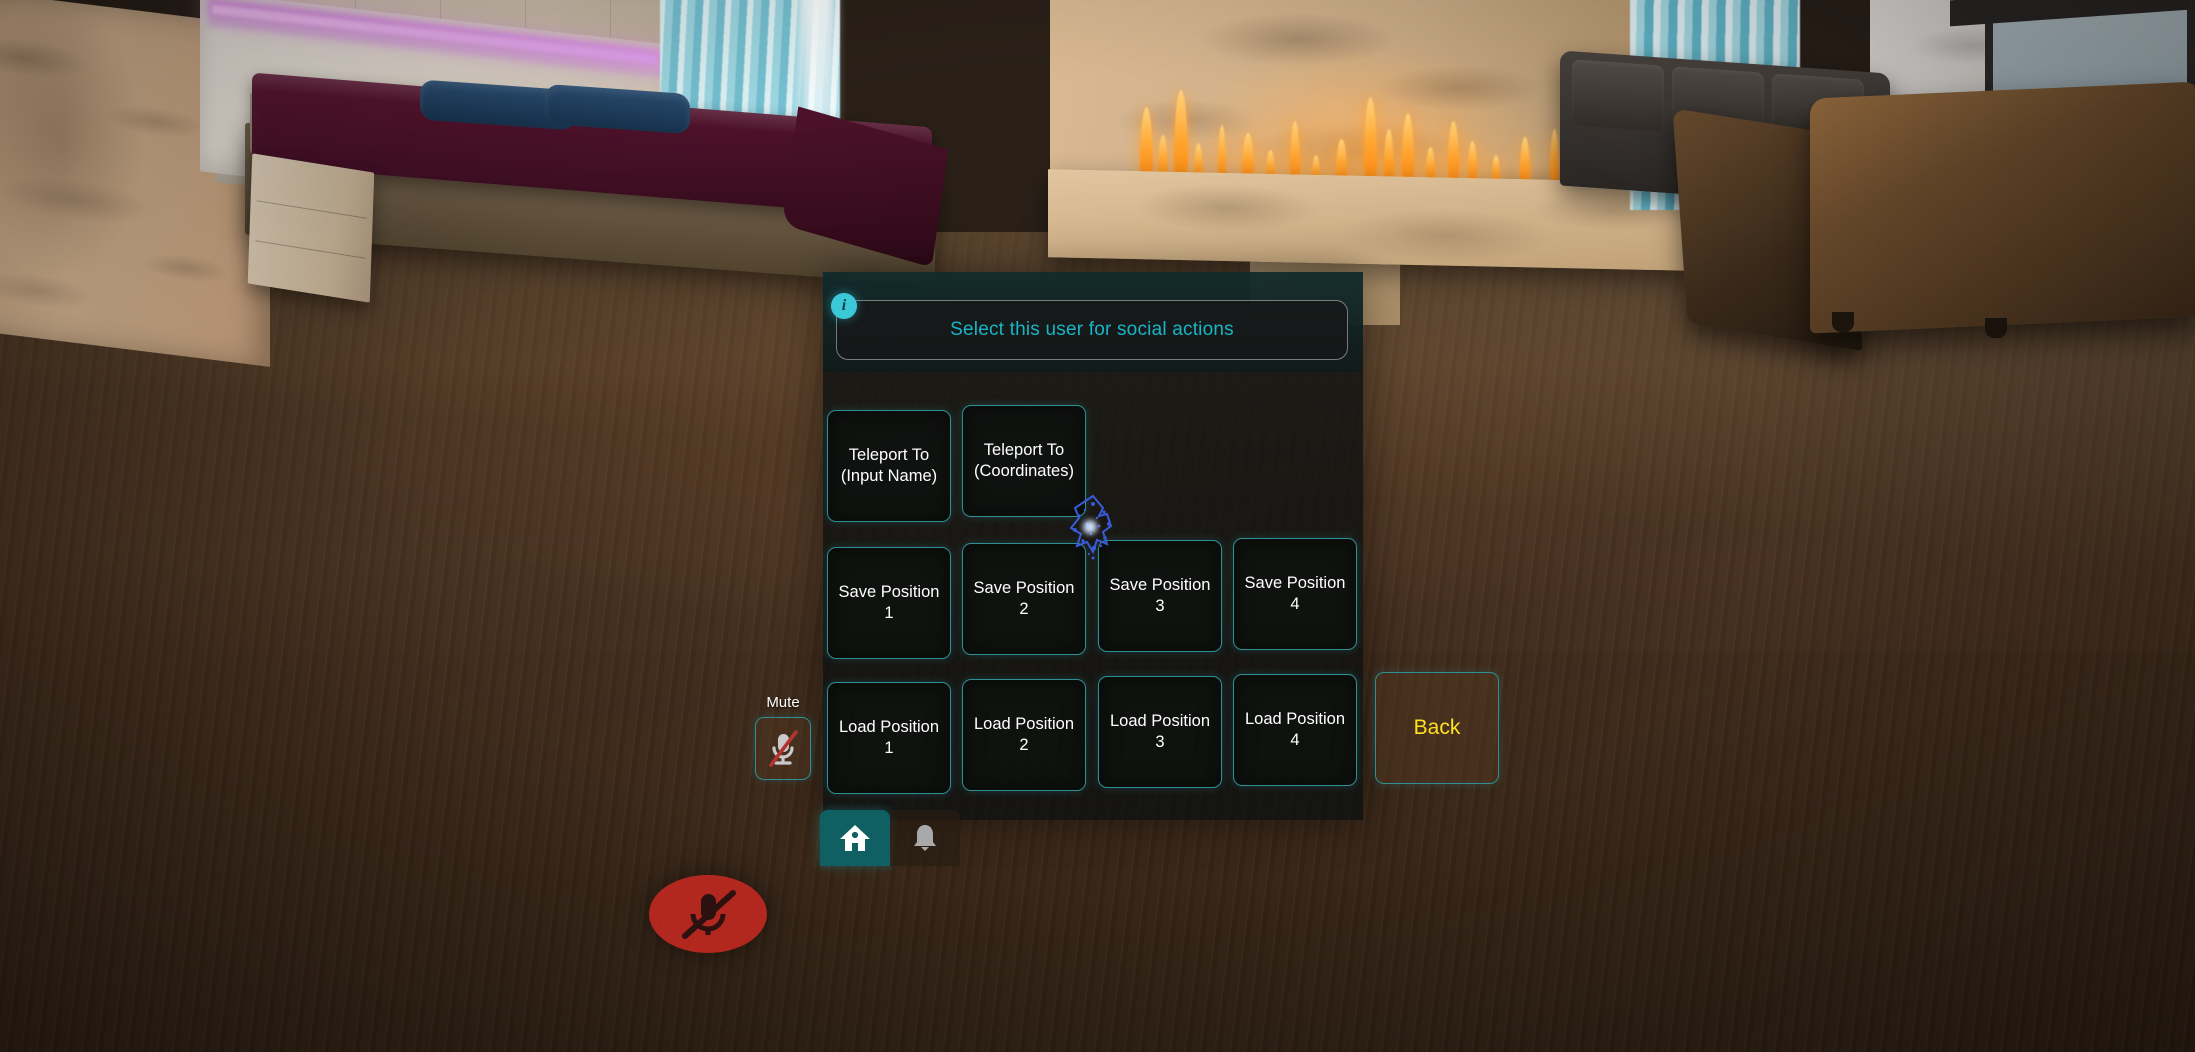  I want to click on button-save-position-4: Save Position 4, so click(1295, 594).